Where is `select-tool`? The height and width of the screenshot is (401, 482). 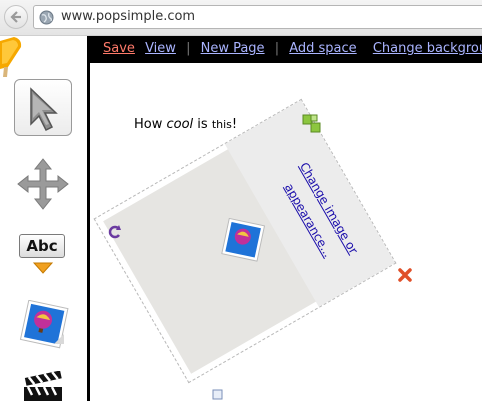
select-tool is located at coordinates (43, 107).